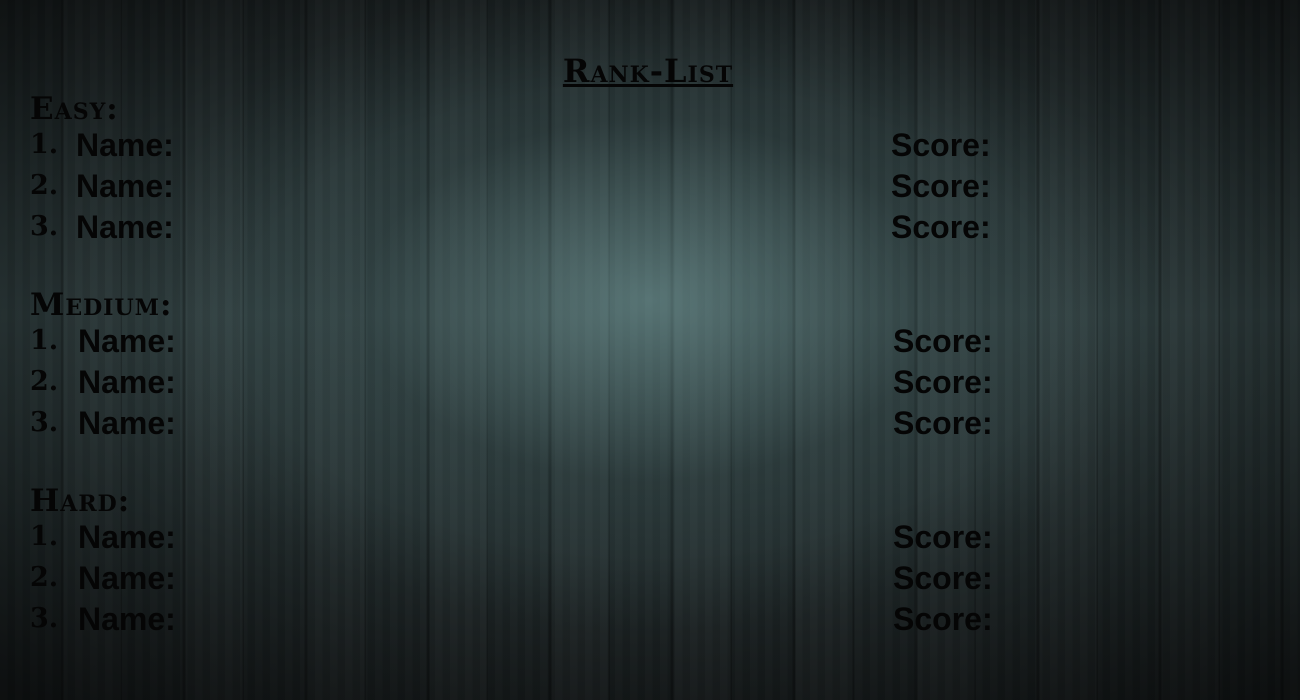 The height and width of the screenshot is (700, 1300). Describe the element at coordinates (80, 501) in the screenshot. I see `section-title-hard: Hard:` at that location.